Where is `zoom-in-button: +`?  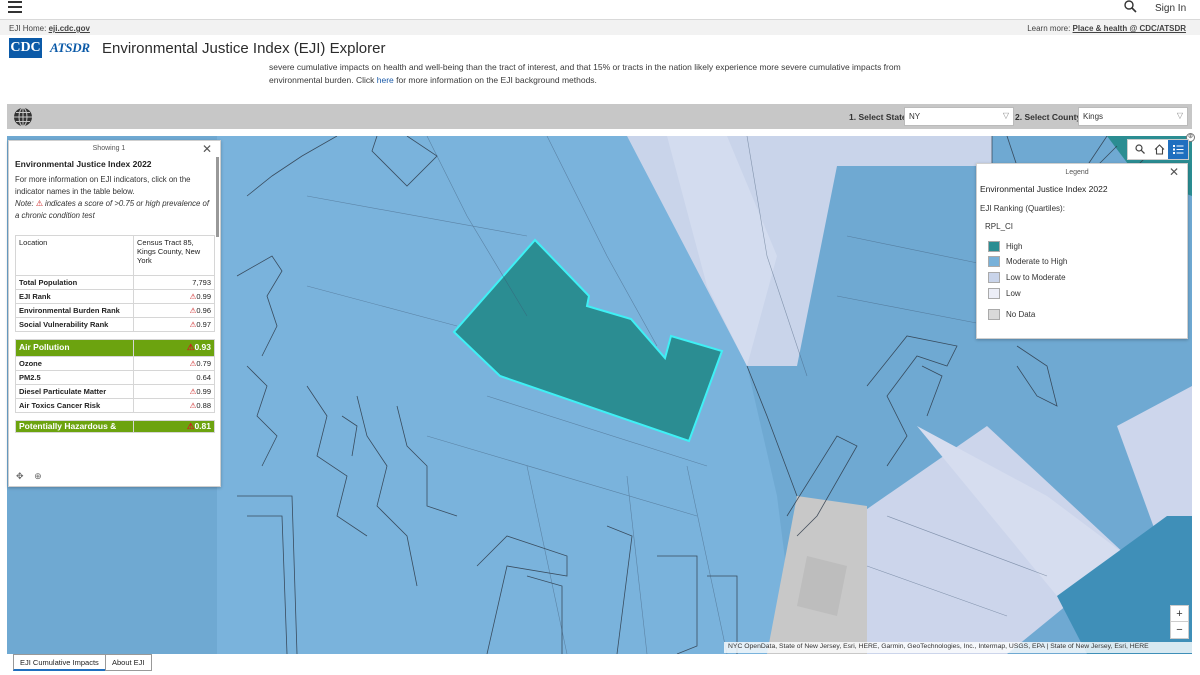 zoom-in-button: + is located at coordinates (1179, 614).